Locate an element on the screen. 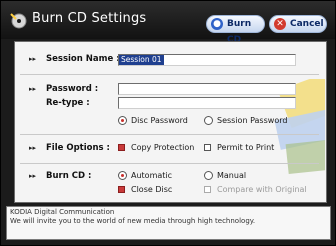  automatic-label: Automatic is located at coordinates (152, 175).